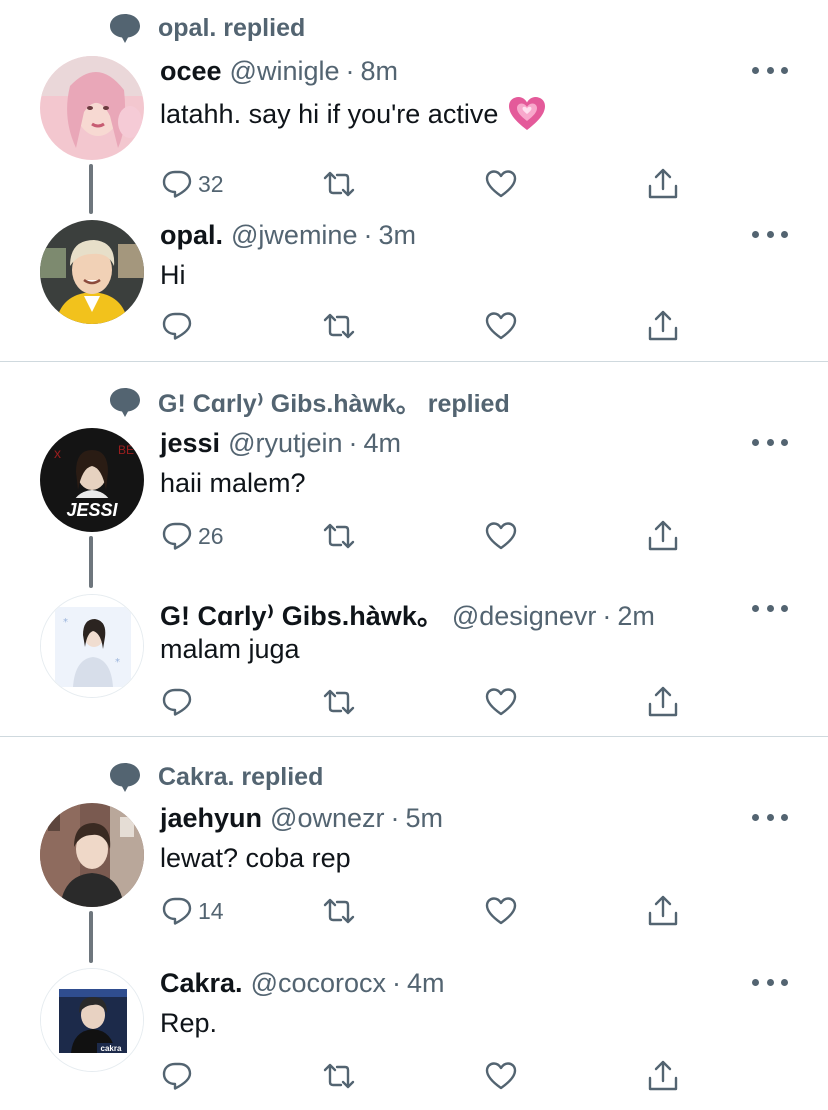 The width and height of the screenshot is (828, 1110). Describe the element at coordinates (302, 613) in the screenshot. I see `display-name: G! Cɑrly⁾ Gibs.hàwk。` at that location.